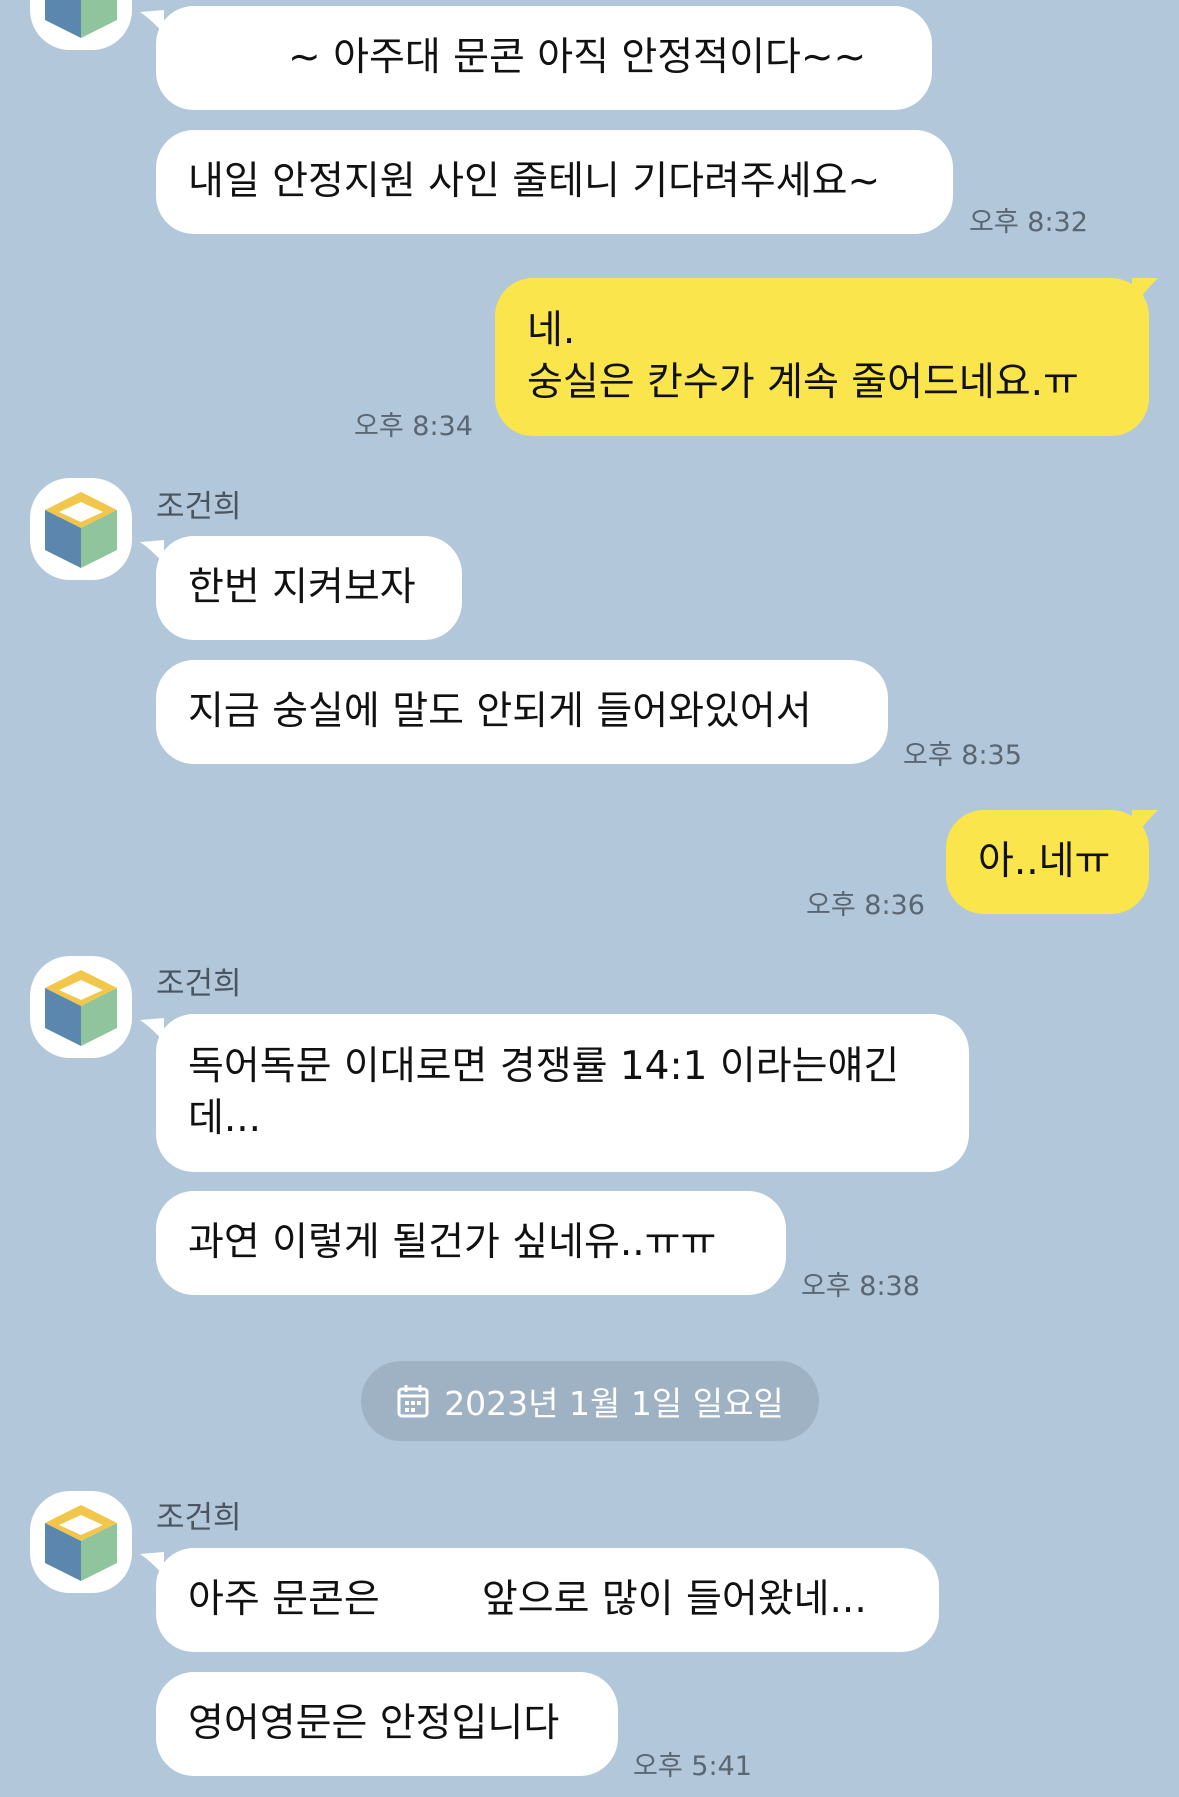 The height and width of the screenshot is (1797, 1179). I want to click on message-bubble: 지금 숭실에 말도 안되게 들어와있어서, so click(522, 712).